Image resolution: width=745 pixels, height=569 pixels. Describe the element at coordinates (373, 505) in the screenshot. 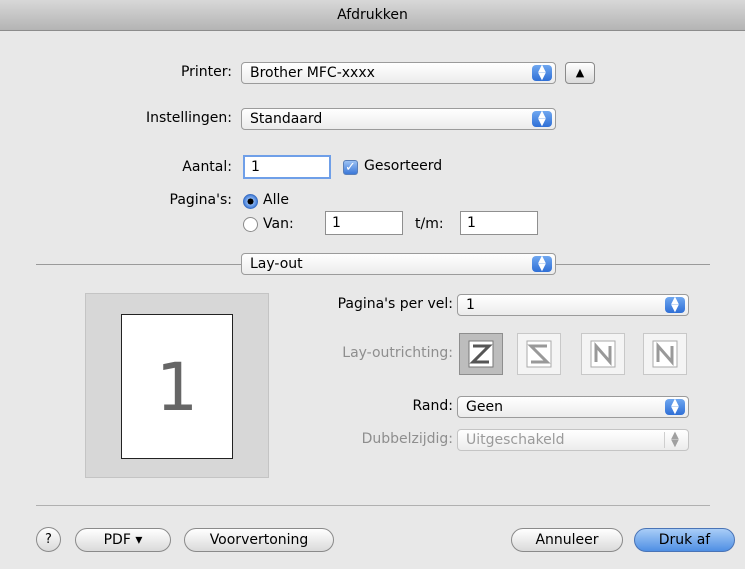

I see `footer-divider` at that location.